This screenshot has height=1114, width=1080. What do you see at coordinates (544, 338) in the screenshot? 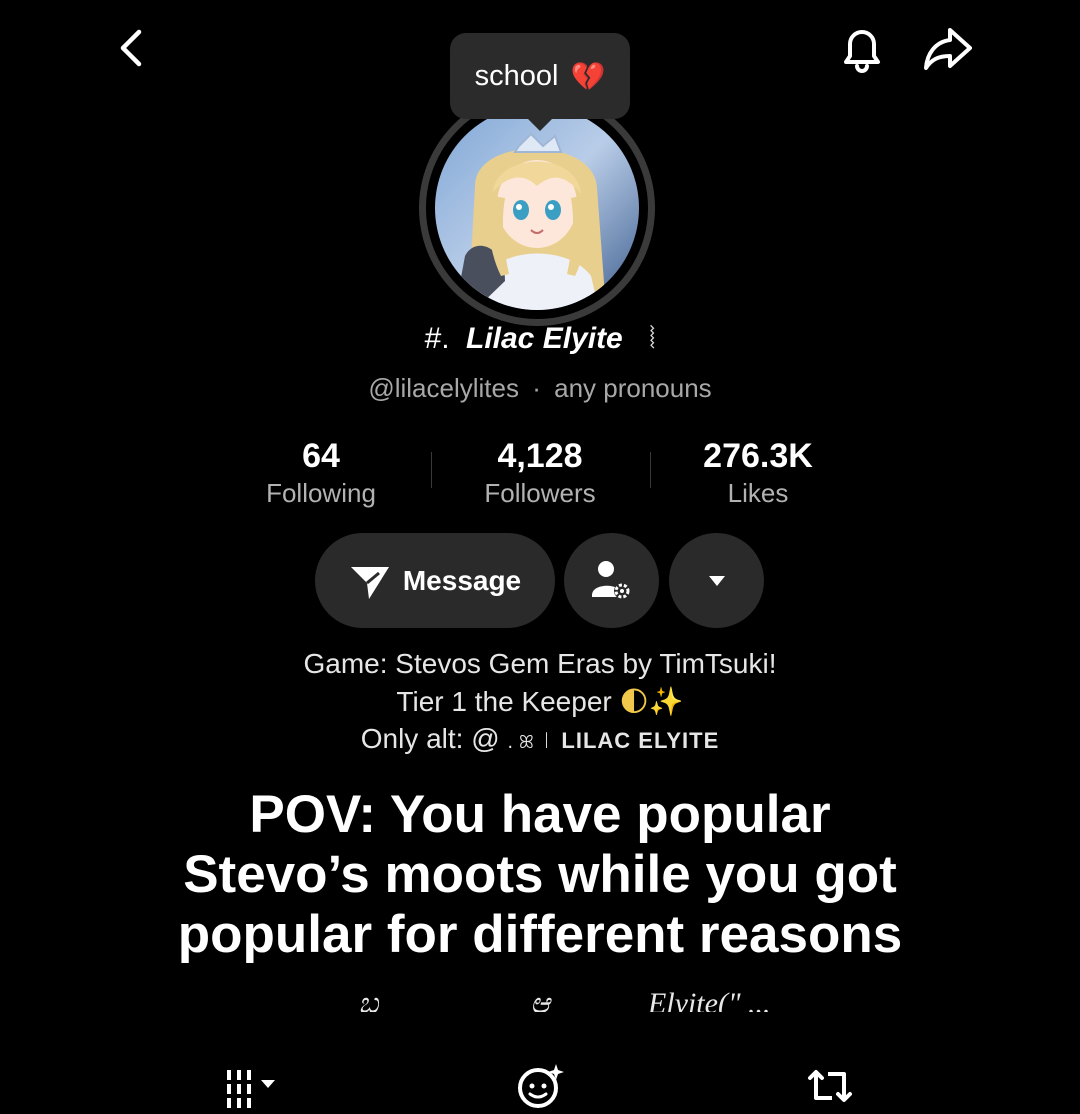
I see `name-text: Lilac Elyite` at bounding box center [544, 338].